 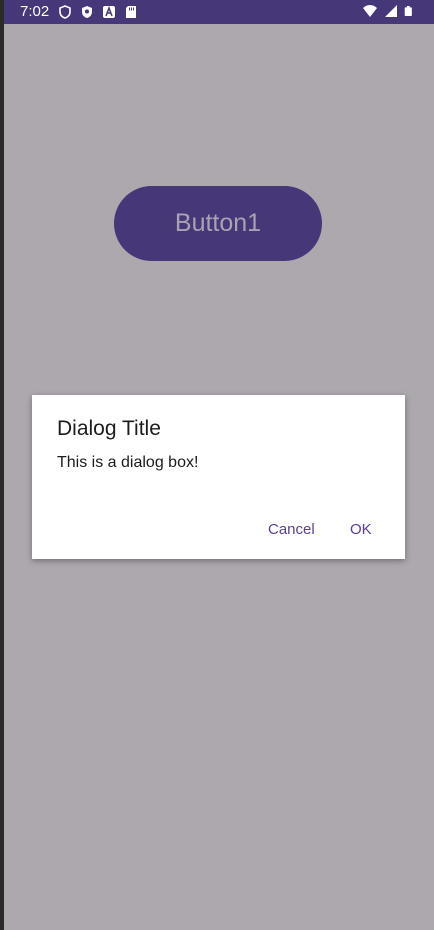 I want to click on sd-card-icon, so click(x=131, y=12).